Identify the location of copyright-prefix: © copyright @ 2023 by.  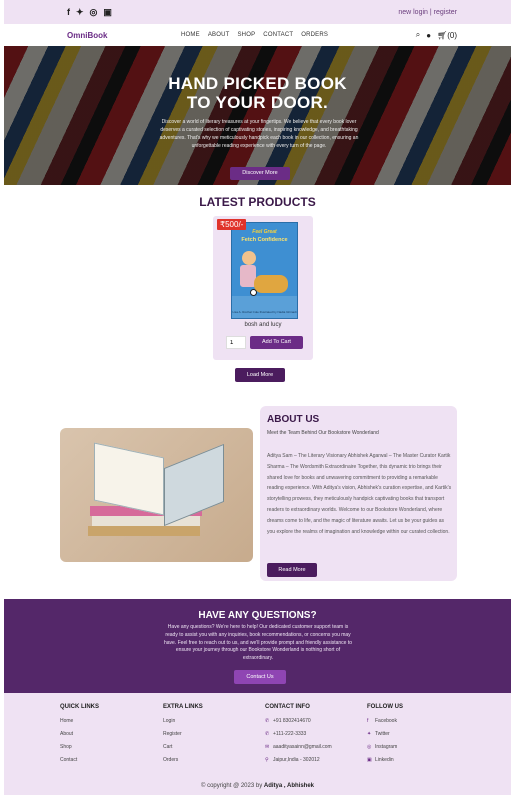
(232, 786).